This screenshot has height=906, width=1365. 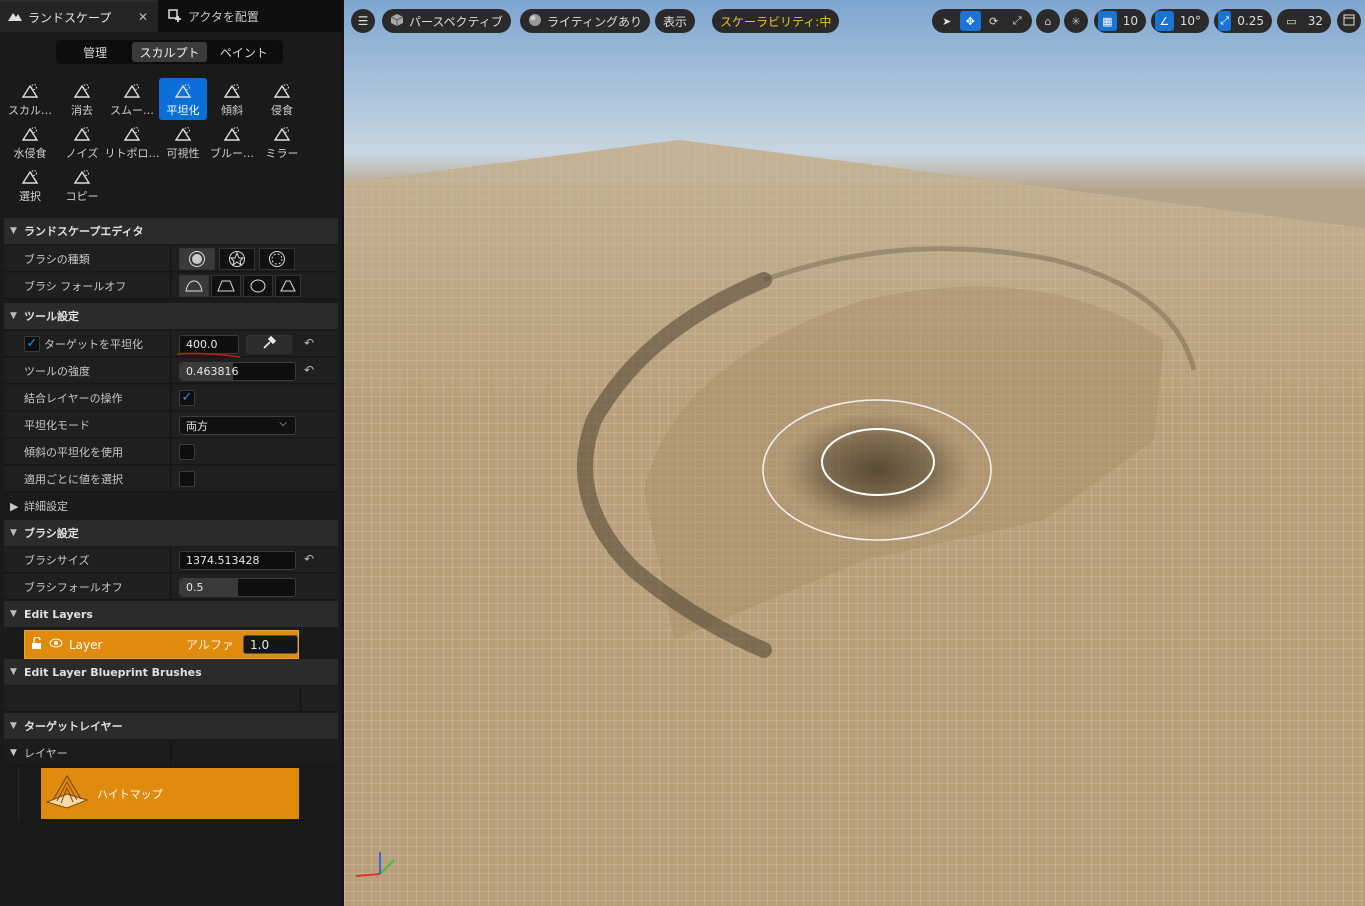 What do you see at coordinates (363, 21) in the screenshot?
I see `viewport-menu-button: ☰` at bounding box center [363, 21].